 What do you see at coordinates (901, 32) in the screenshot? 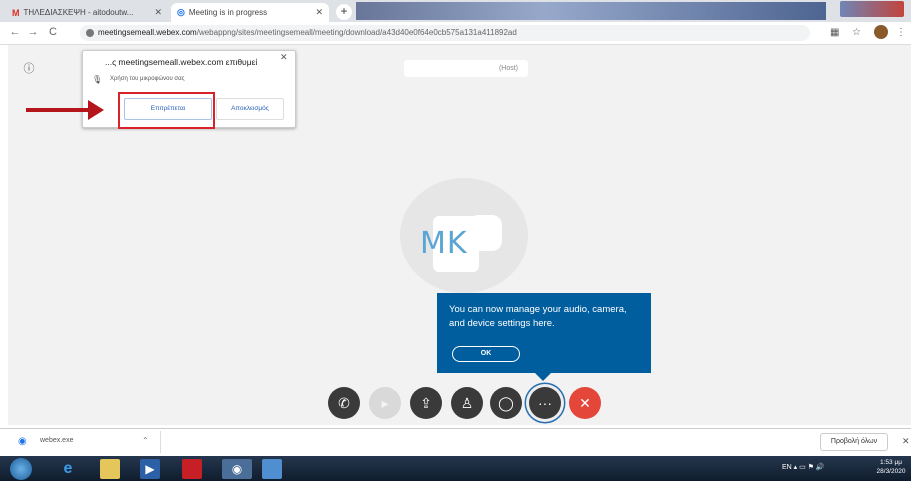
I see `menu-icon: ⋮` at bounding box center [901, 32].